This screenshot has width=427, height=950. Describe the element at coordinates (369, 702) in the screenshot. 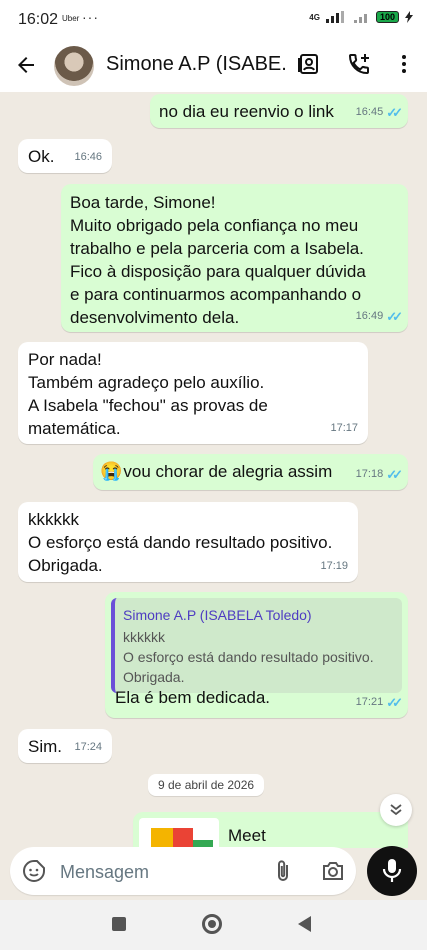

I see `message-time: 17:21` at that location.